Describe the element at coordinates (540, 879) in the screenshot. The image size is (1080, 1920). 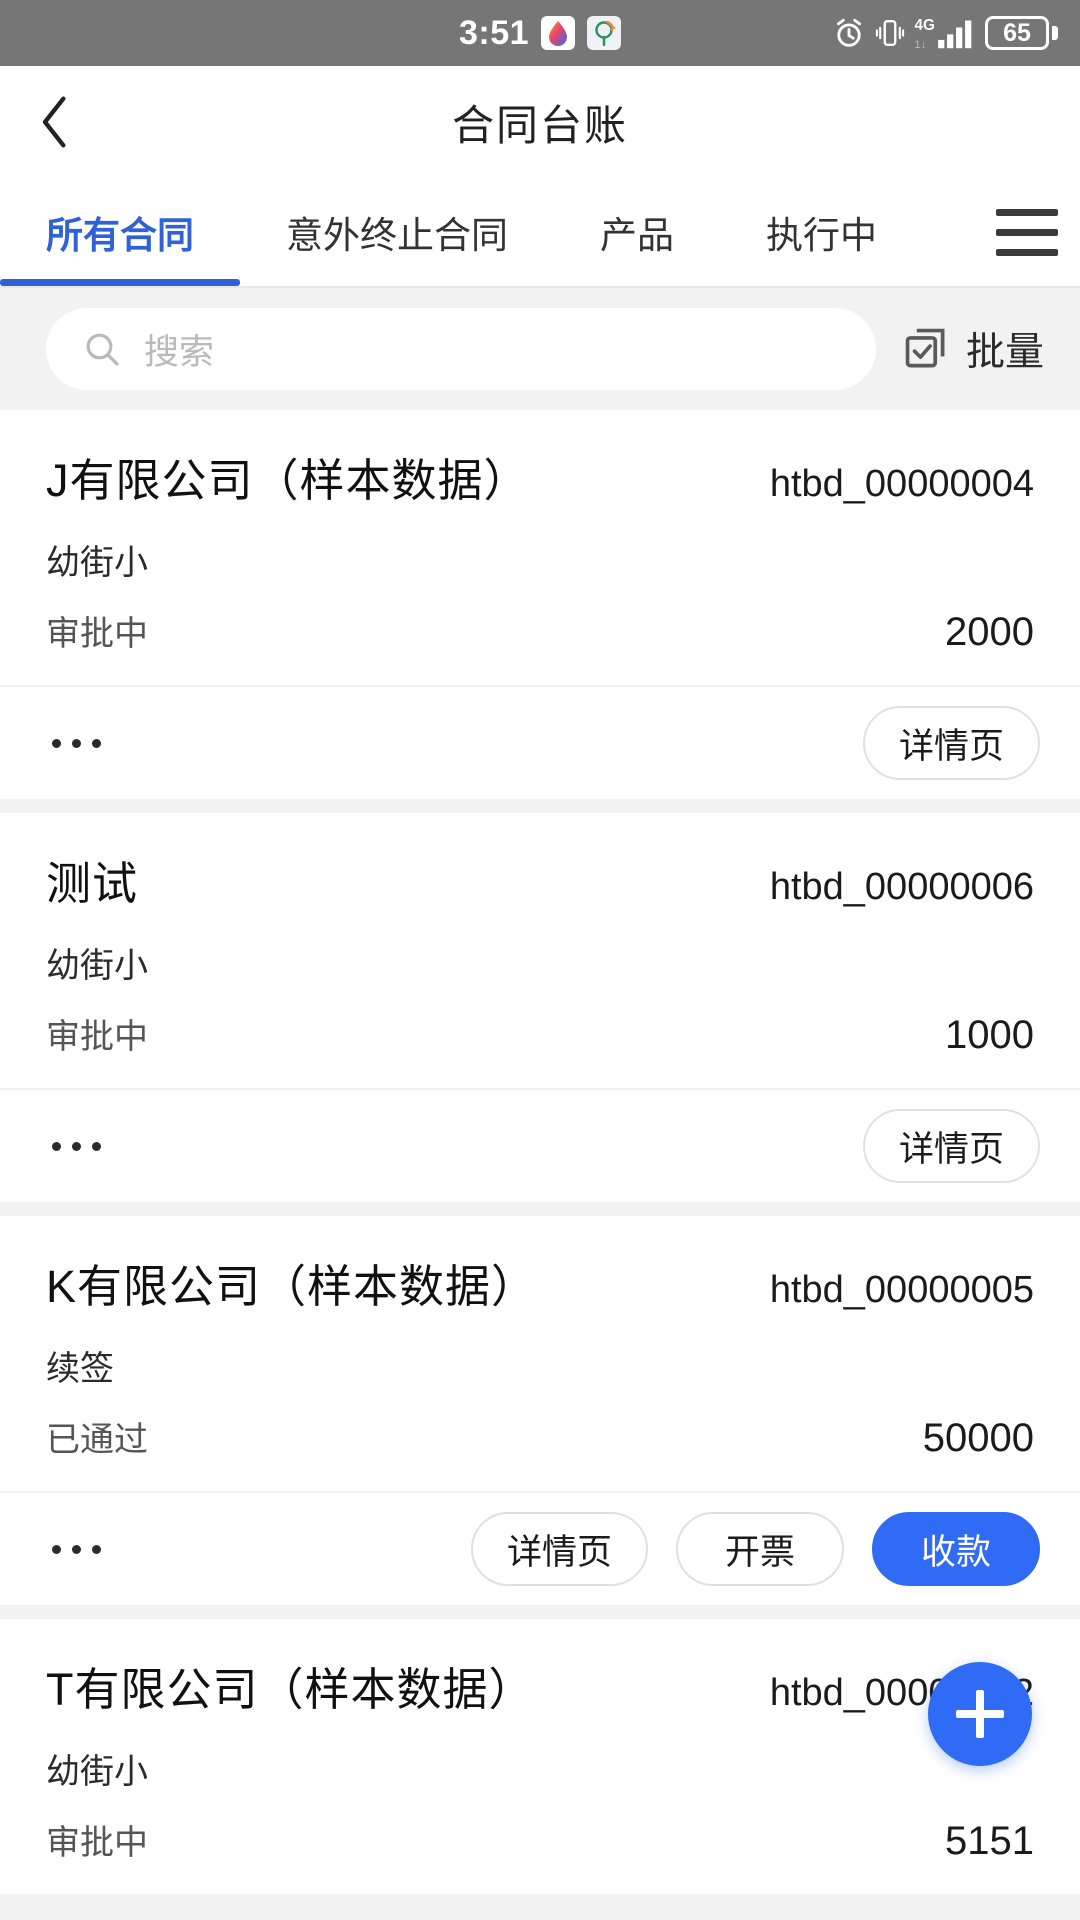
I see `card-header-row: 测试 htbd_00000006` at that location.